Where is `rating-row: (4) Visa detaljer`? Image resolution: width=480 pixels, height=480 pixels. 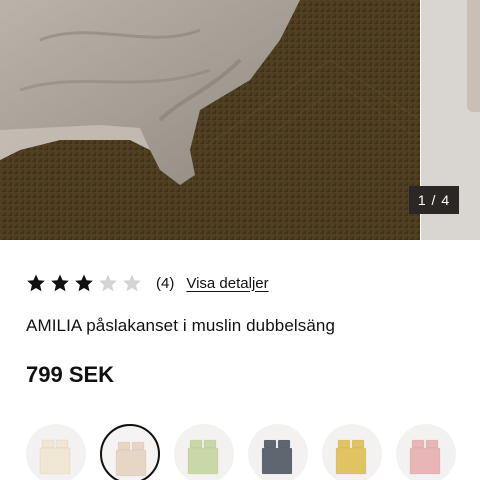
rating-row: (4) Visa detaljer is located at coordinates (147, 283).